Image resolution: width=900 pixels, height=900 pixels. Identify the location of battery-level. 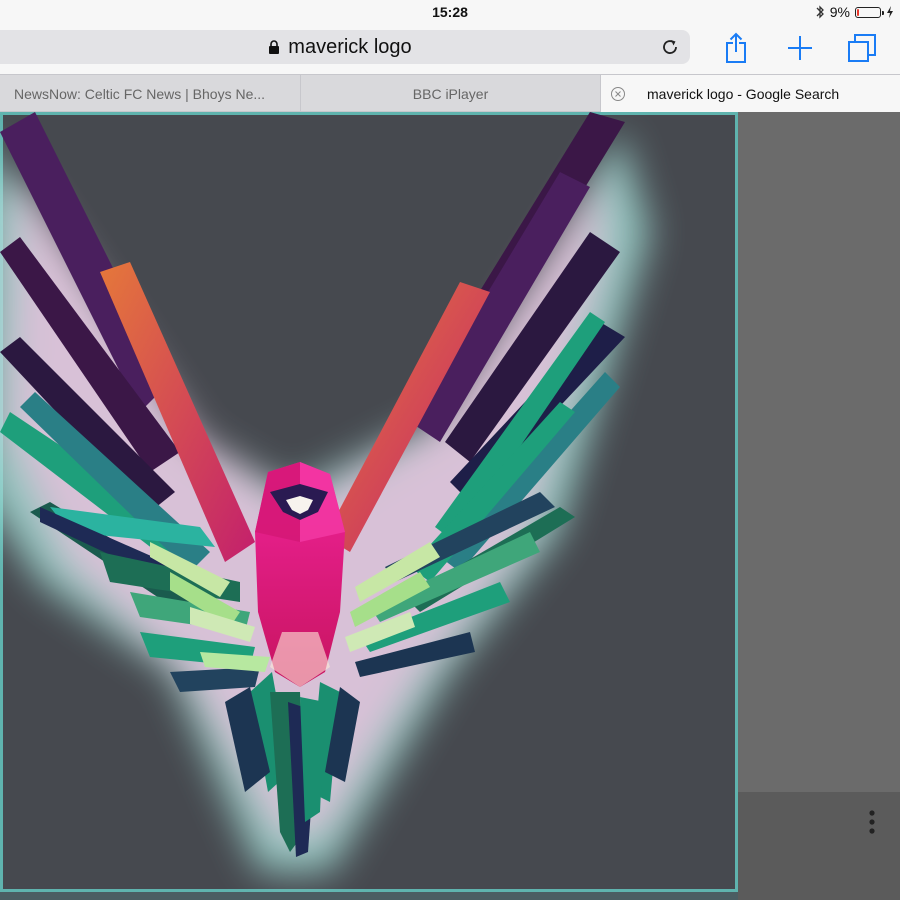
(858, 12).